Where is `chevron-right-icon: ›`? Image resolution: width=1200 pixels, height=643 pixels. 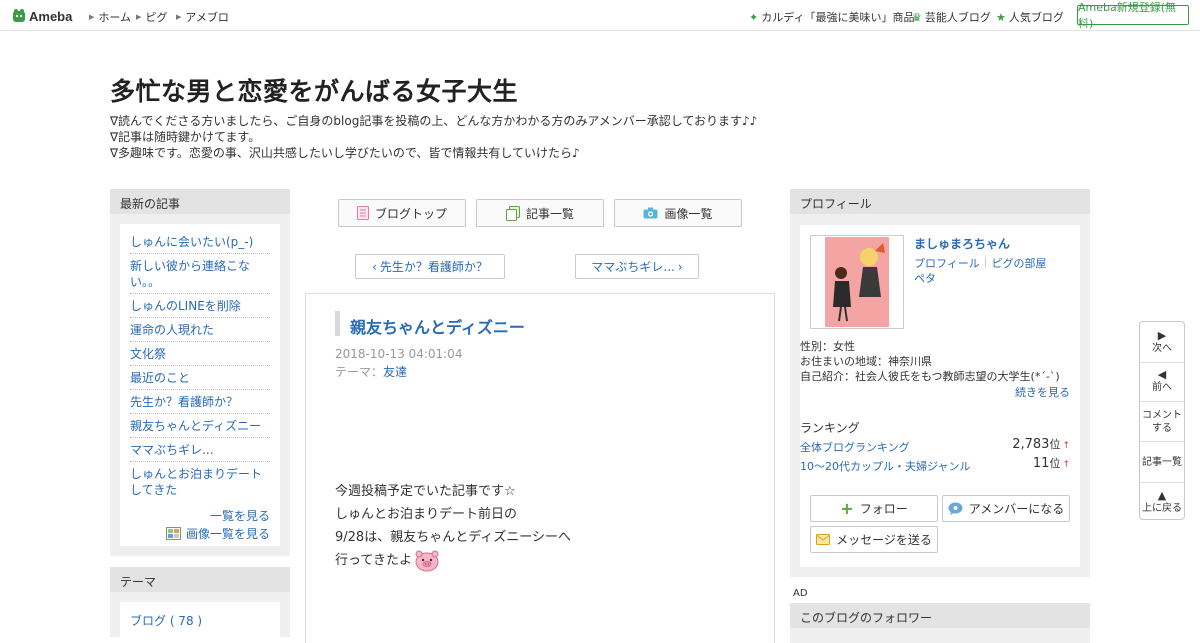 chevron-right-icon: › is located at coordinates (680, 266).